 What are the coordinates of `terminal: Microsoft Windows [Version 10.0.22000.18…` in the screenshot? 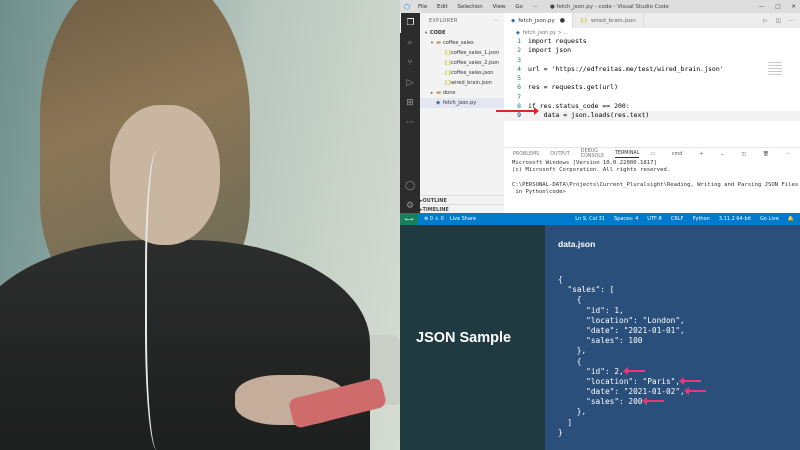 It's located at (652, 178).